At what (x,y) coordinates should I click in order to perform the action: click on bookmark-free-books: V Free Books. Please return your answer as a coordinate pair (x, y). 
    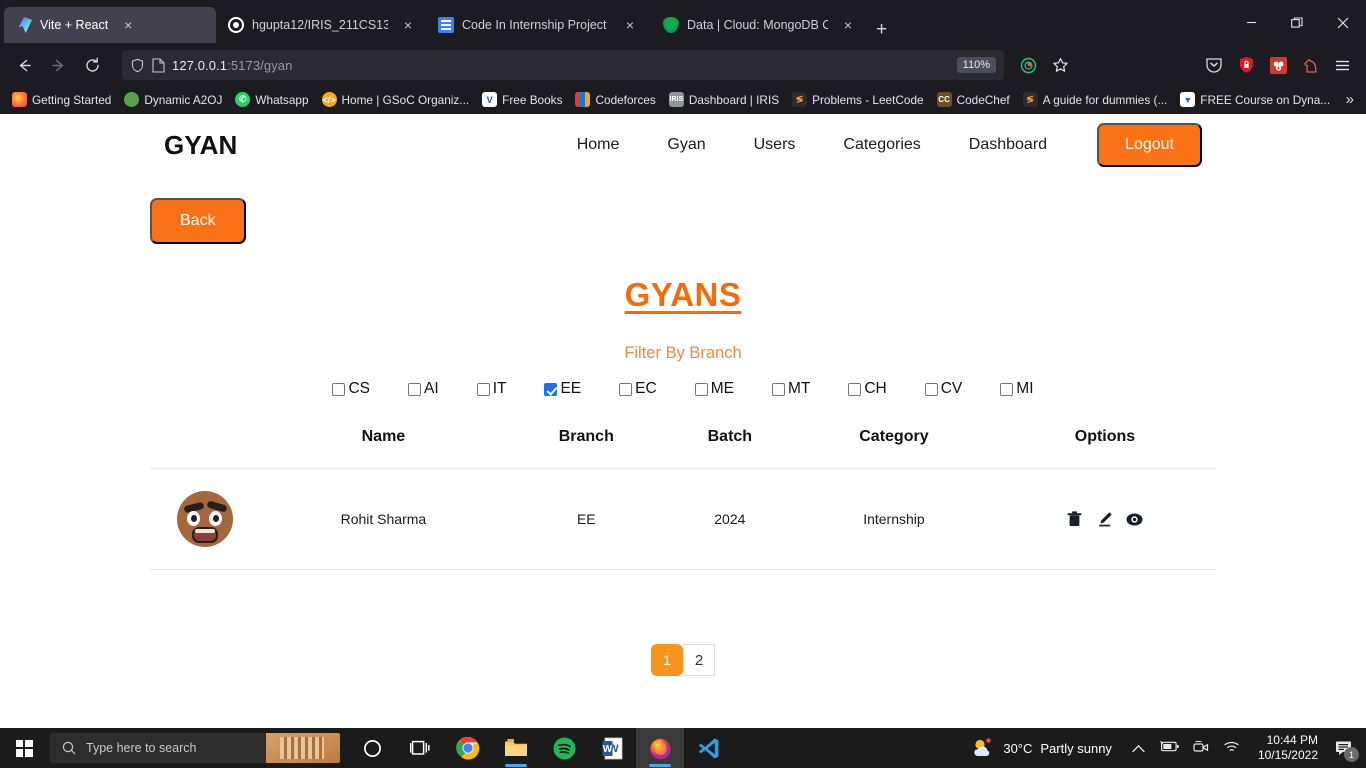
    Looking at the image, I should click on (522, 99).